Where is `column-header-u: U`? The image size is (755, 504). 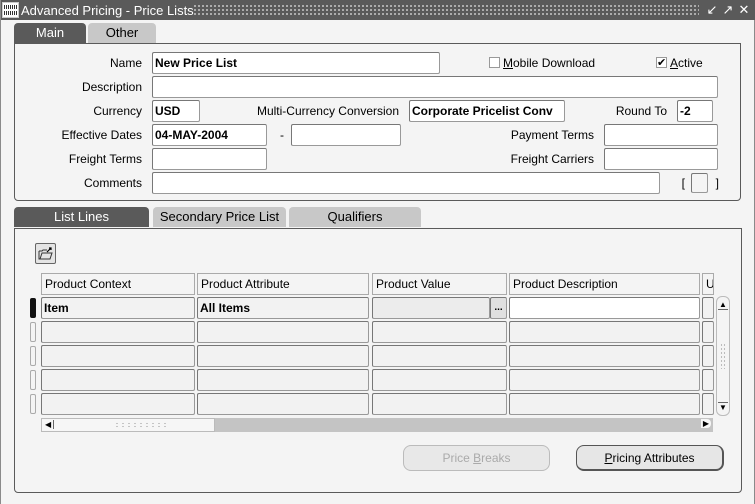
column-header-u: U is located at coordinates (708, 284).